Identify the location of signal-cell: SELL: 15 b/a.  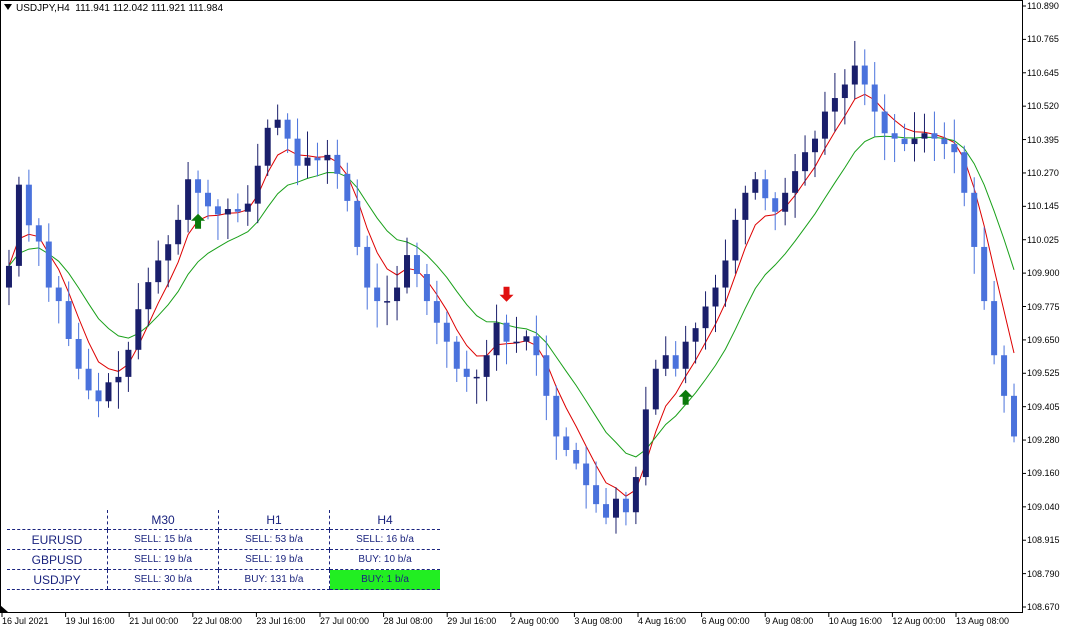
(163, 539).